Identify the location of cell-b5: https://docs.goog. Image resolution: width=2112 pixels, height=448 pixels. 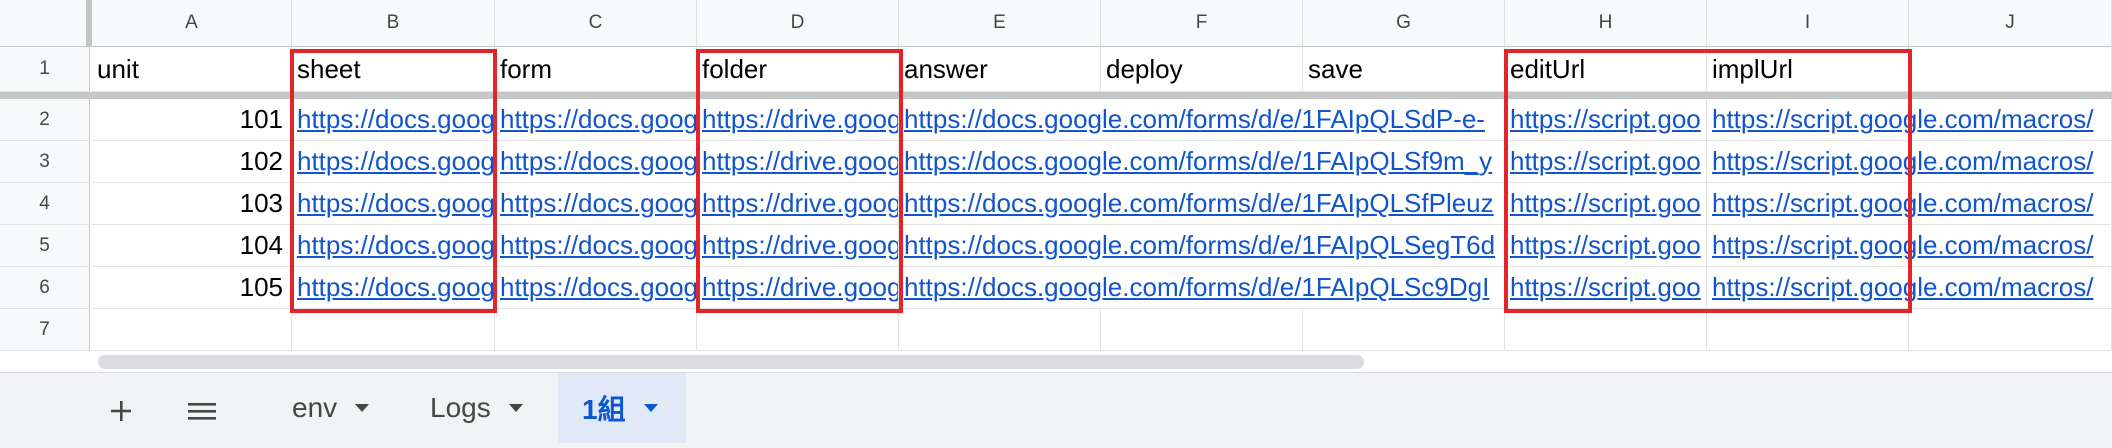
(393, 246).